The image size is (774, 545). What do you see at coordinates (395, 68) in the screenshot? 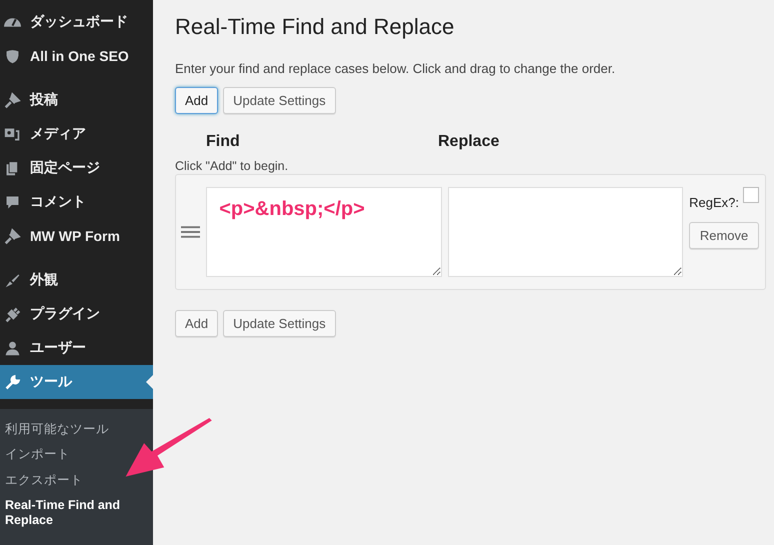
I see `description: Enter your find and replace cases below. Click and drag to change the order.` at bounding box center [395, 68].